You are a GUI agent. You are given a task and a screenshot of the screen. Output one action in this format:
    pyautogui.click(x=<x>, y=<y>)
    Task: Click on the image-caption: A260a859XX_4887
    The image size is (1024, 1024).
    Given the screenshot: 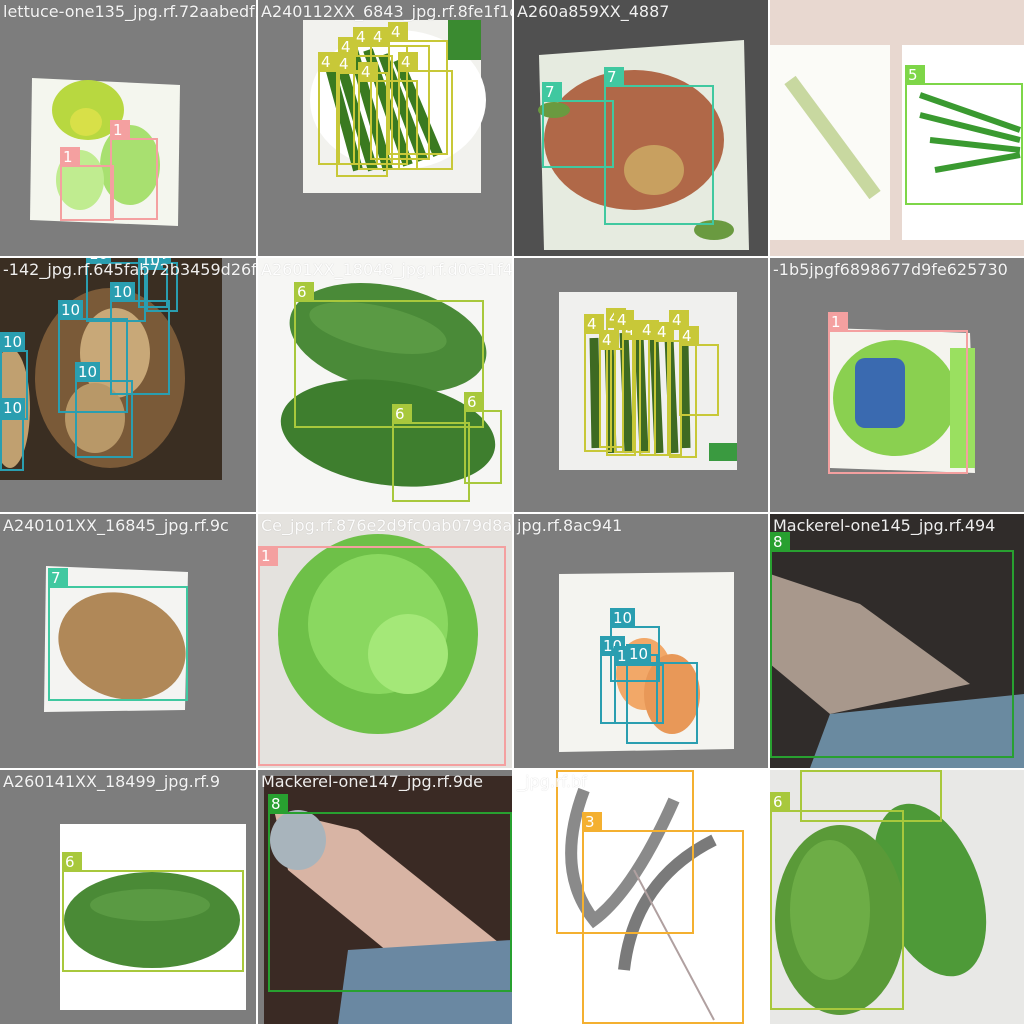 What is the action you would take?
    pyautogui.click(x=593, y=11)
    